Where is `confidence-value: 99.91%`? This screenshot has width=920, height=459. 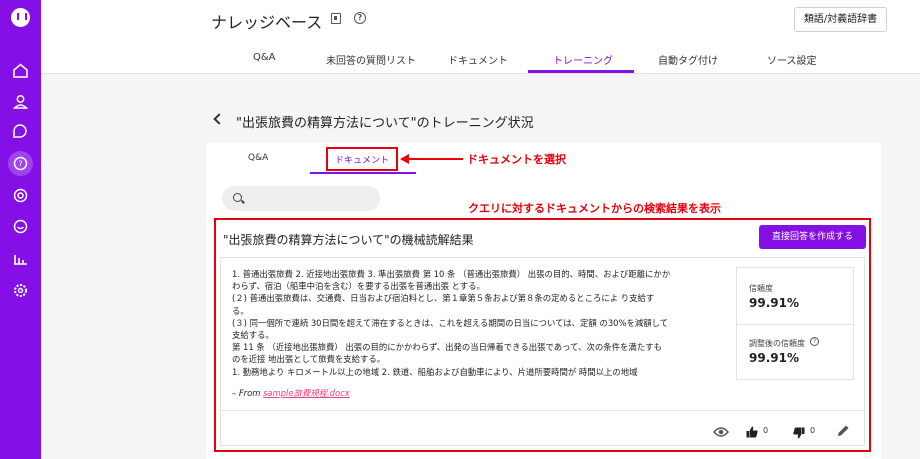
confidence-value: 99.91% is located at coordinates (774, 303).